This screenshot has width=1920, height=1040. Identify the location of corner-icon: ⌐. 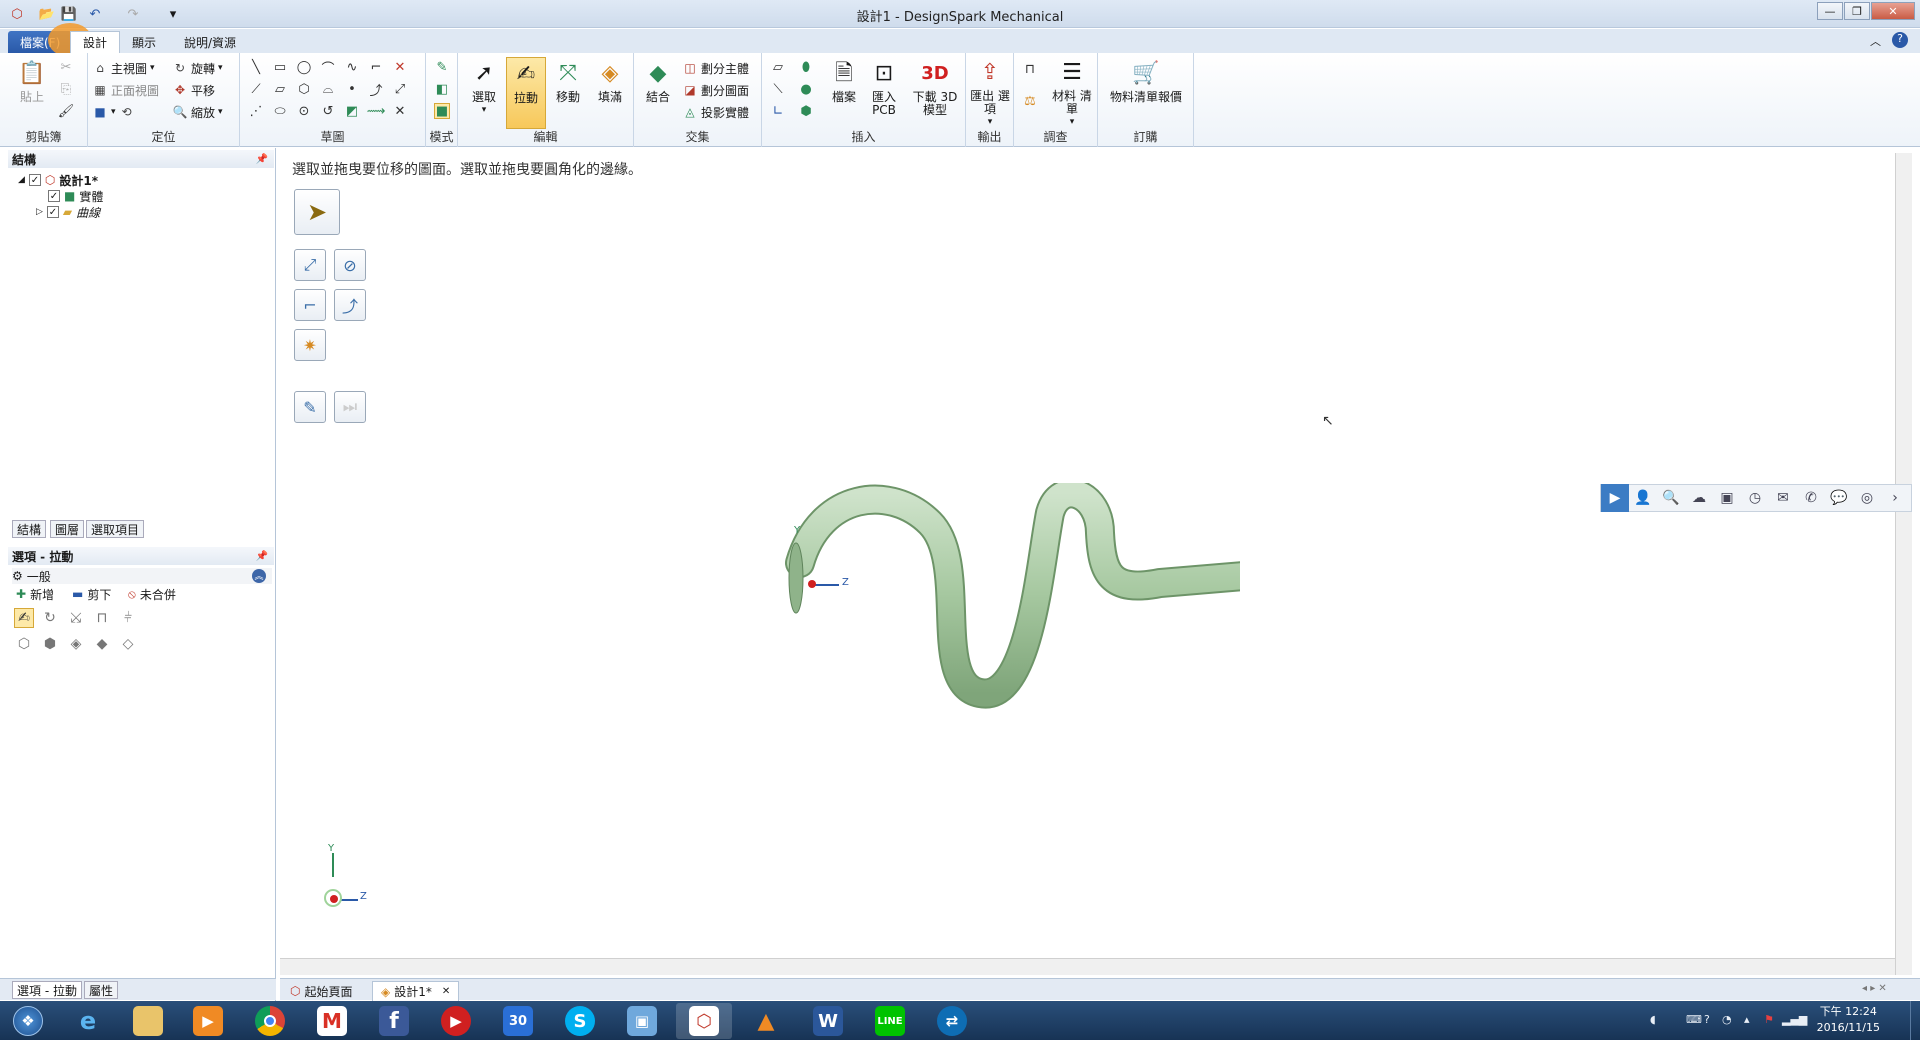
(376, 67).